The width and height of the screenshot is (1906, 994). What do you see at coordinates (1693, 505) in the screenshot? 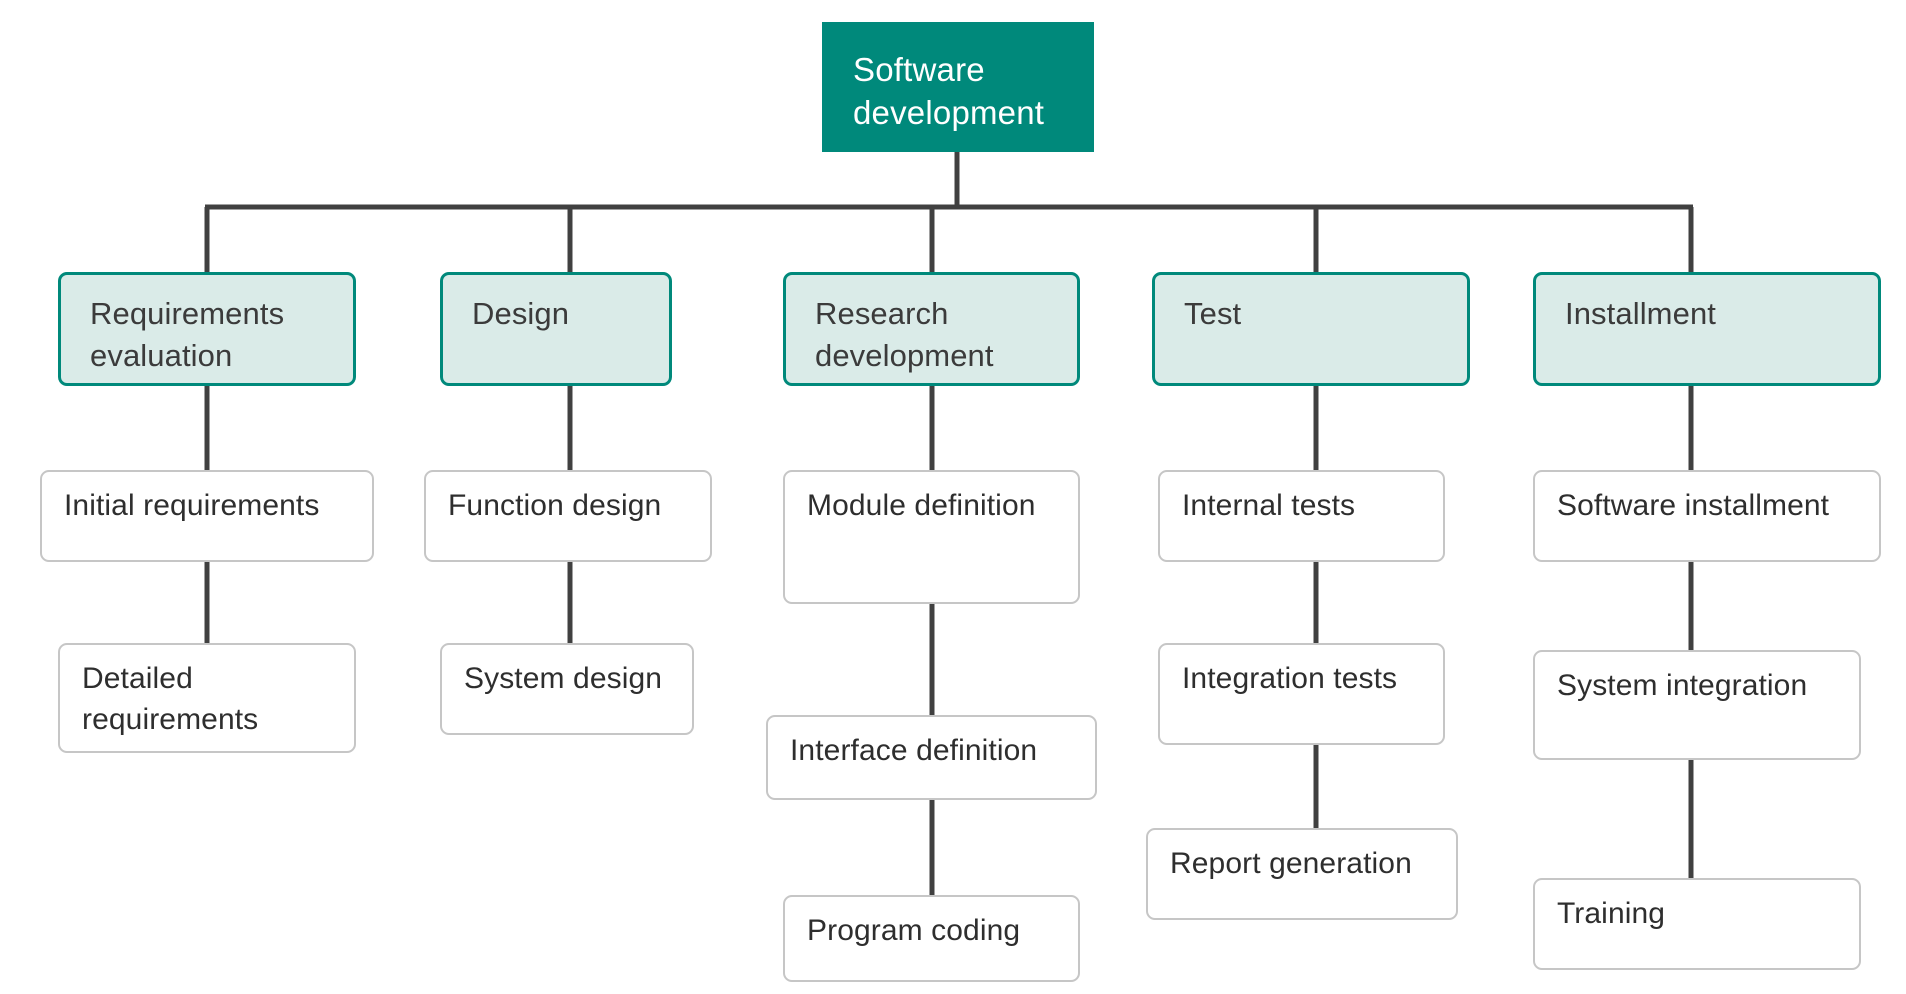
I see `node-leaf-label: Software installment` at bounding box center [1693, 505].